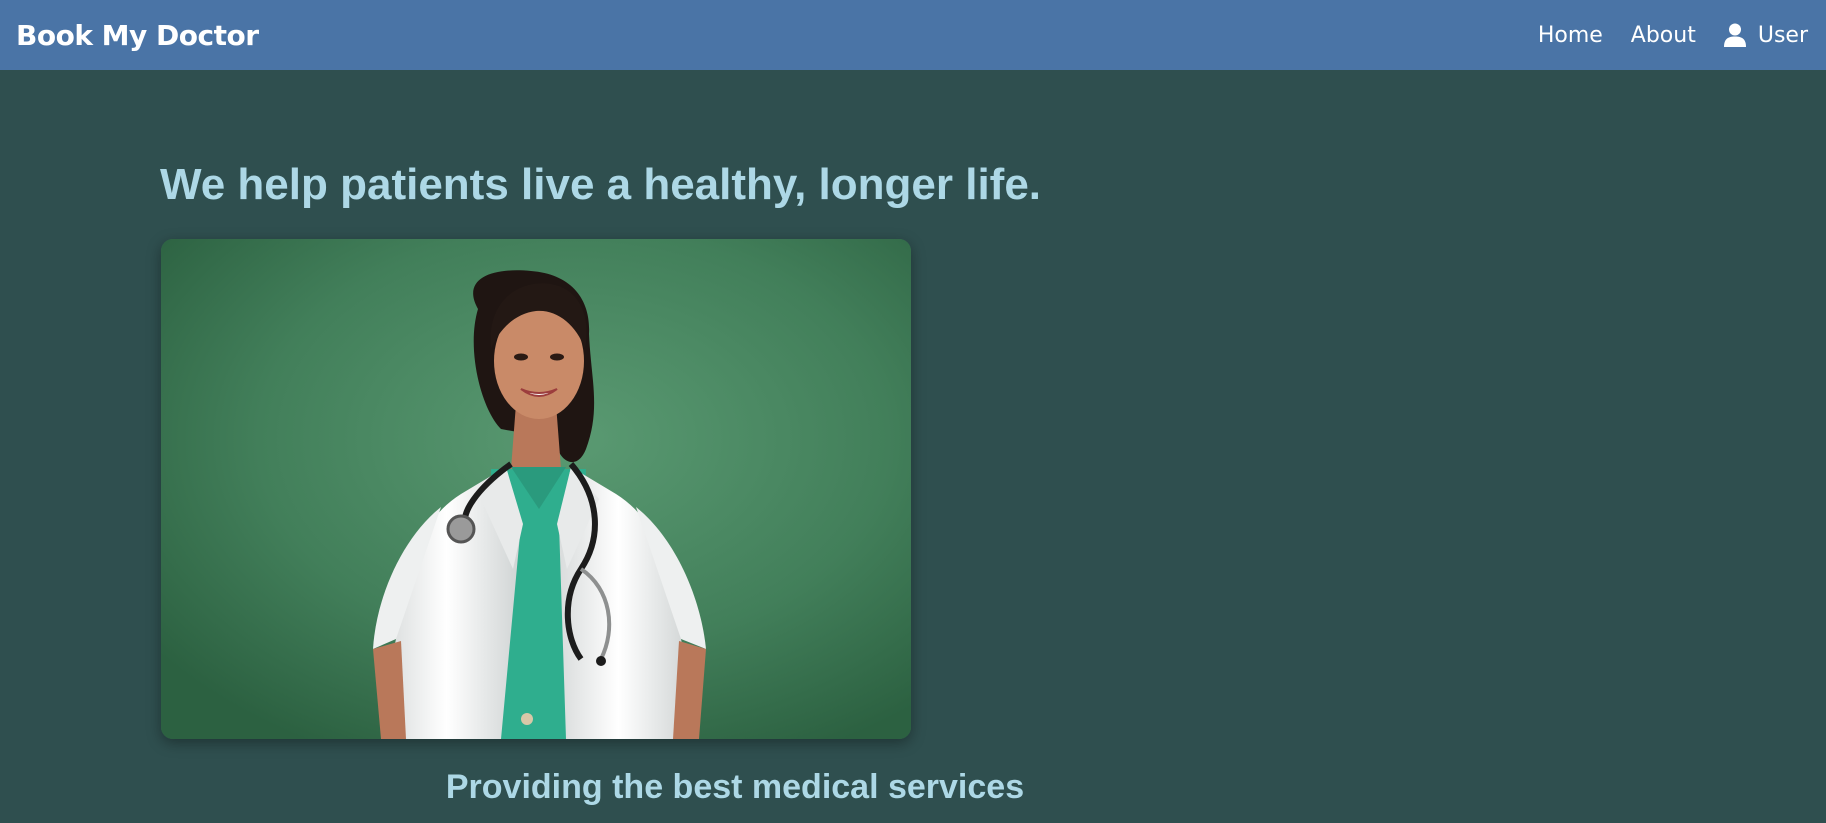 The image size is (1826, 823). What do you see at coordinates (1782, 35) in the screenshot?
I see `nav-user-label: User` at bounding box center [1782, 35].